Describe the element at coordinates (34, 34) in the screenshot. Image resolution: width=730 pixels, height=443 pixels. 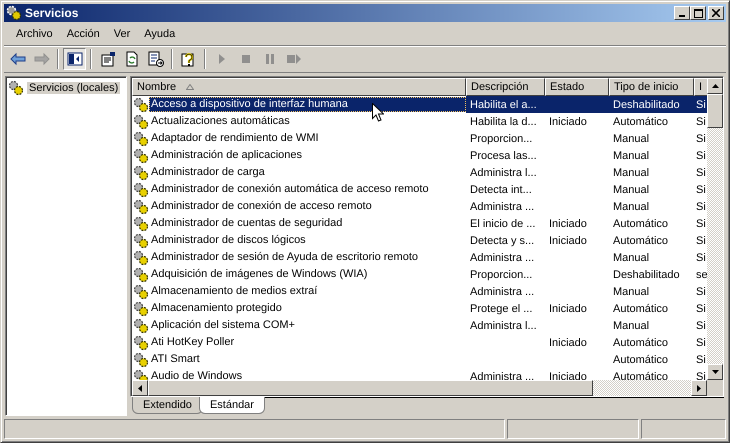
I see `menu-item: Archivo` at that location.